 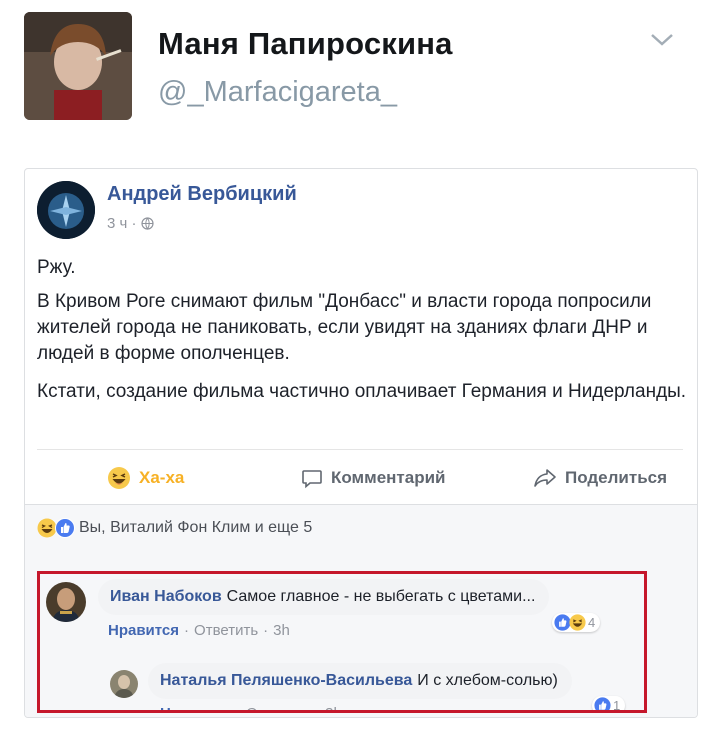 What do you see at coordinates (278, 707) in the screenshot?
I see `reply-reply-link: Ответить` at bounding box center [278, 707].